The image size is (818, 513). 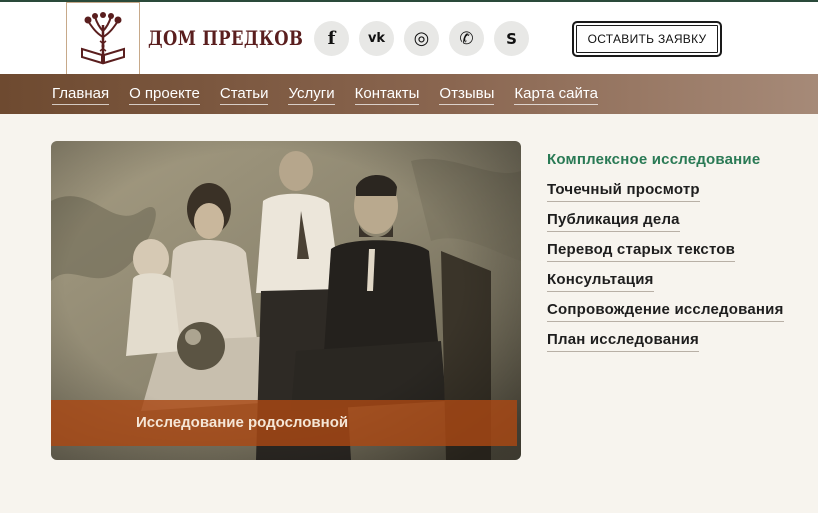 I want to click on vk-icon: vk, so click(x=376, y=38).